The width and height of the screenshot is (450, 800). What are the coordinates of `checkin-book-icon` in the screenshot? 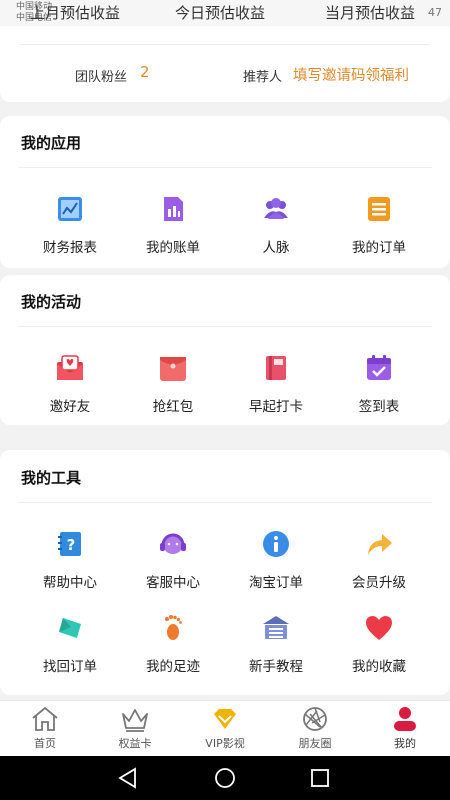 It's located at (276, 368).